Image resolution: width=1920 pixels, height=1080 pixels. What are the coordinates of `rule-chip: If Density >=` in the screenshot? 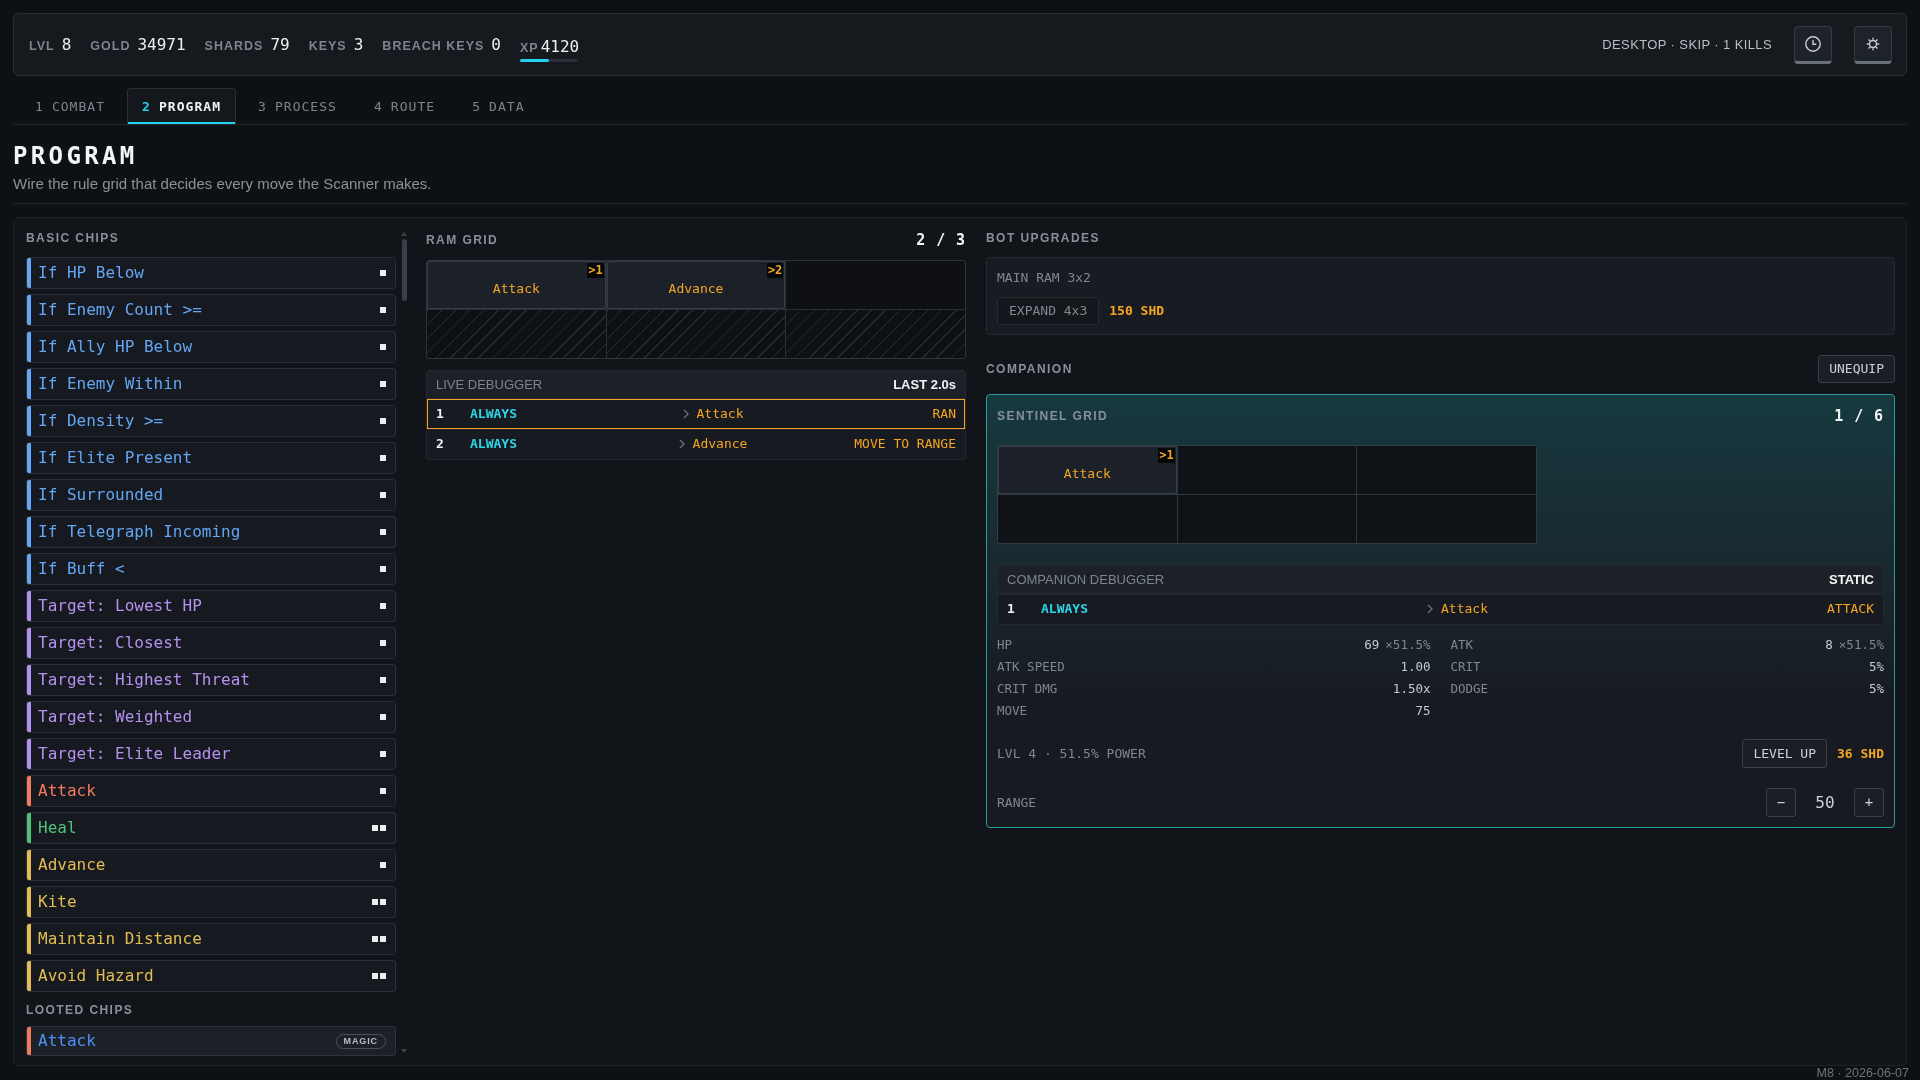 It's located at (211, 421).